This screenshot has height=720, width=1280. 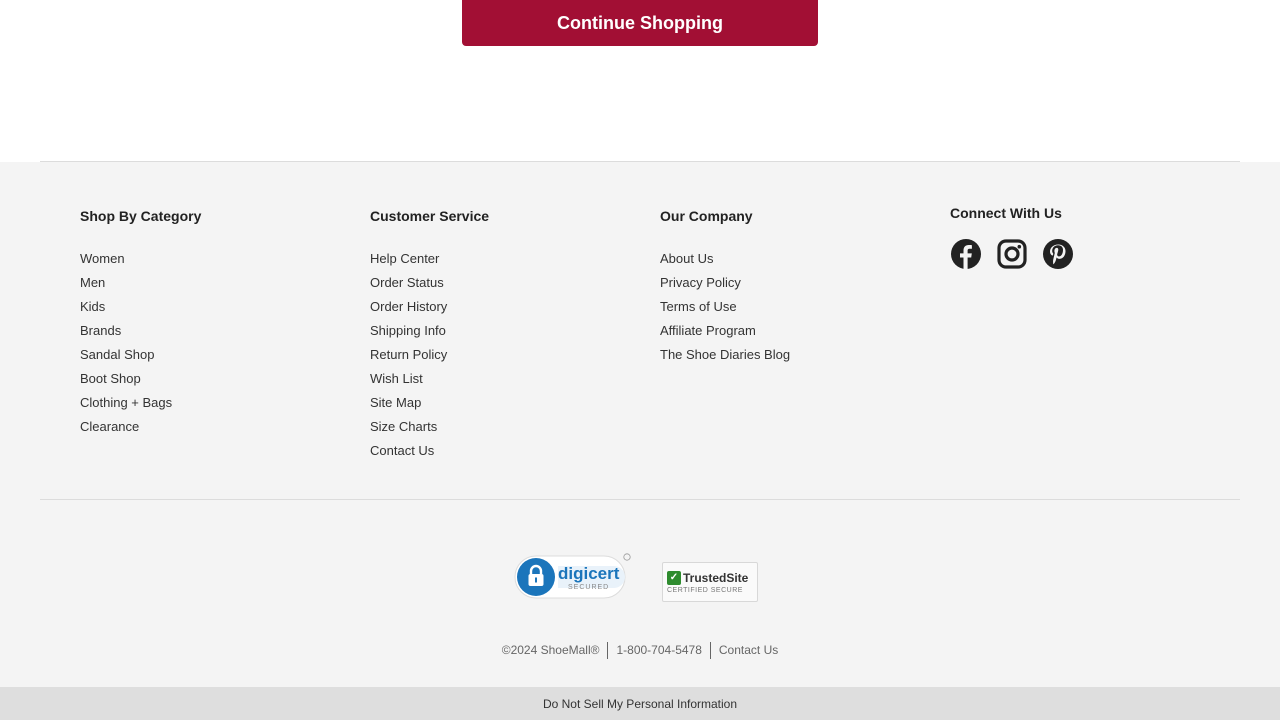 I want to click on copyright-text: ©2024 ShoeMall®, so click(x=550, y=650).